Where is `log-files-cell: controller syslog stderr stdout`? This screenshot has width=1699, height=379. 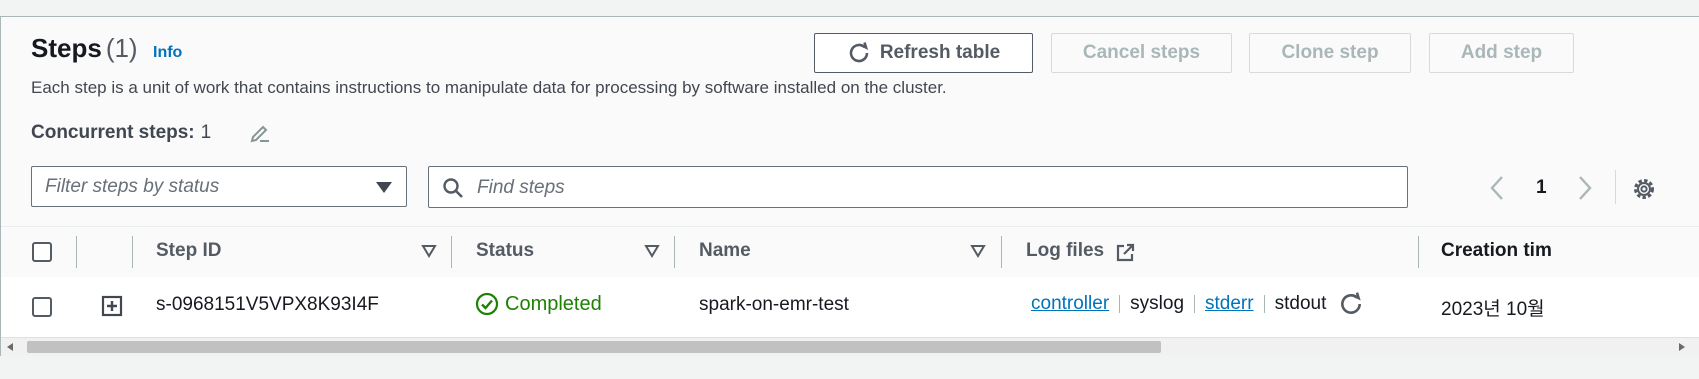 log-files-cell: controller syslog stderr stdout is located at coordinates (1197, 304).